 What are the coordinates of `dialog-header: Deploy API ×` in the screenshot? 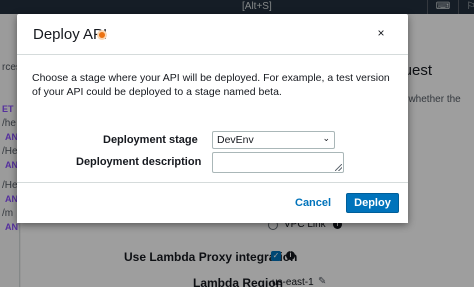 It's located at (212, 34).